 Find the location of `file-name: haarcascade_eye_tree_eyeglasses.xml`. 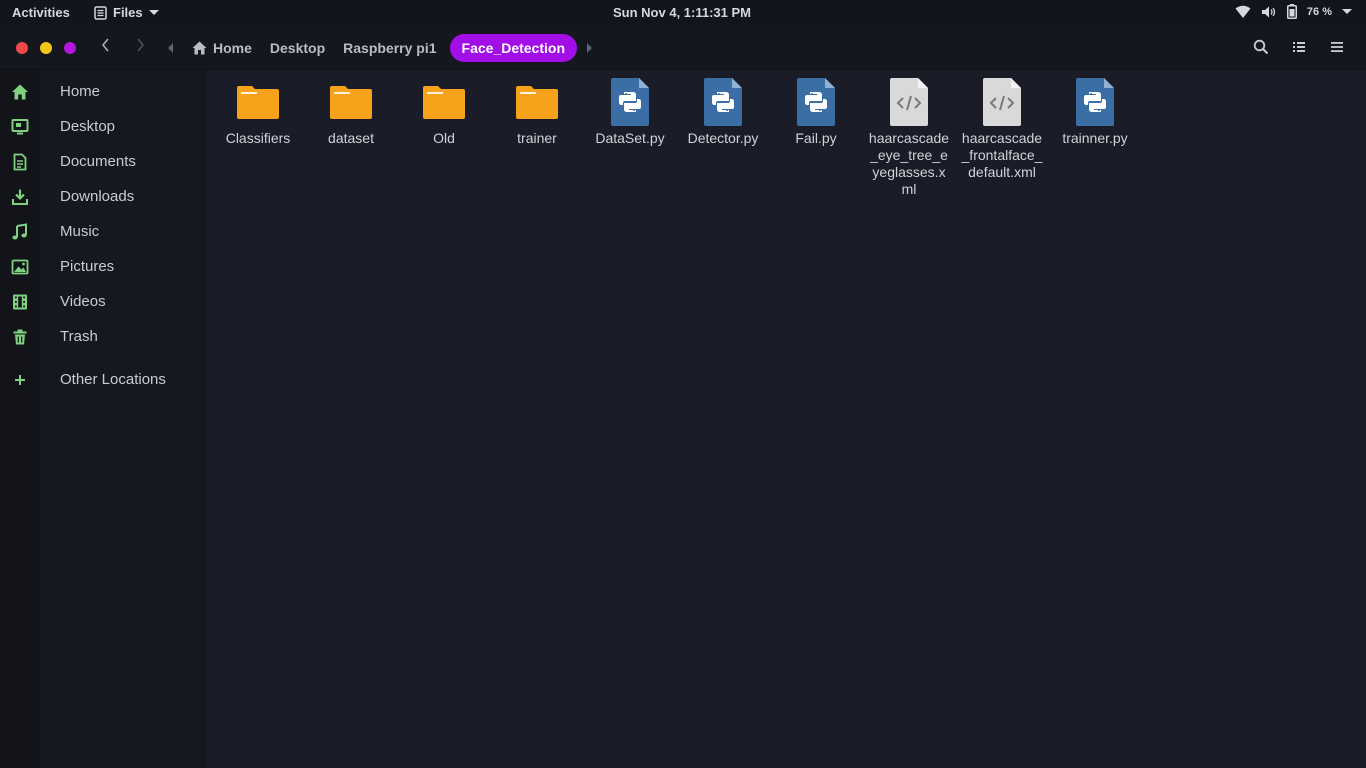

file-name: haarcascade_eye_tree_eyeglasses.xml is located at coordinates (909, 163).